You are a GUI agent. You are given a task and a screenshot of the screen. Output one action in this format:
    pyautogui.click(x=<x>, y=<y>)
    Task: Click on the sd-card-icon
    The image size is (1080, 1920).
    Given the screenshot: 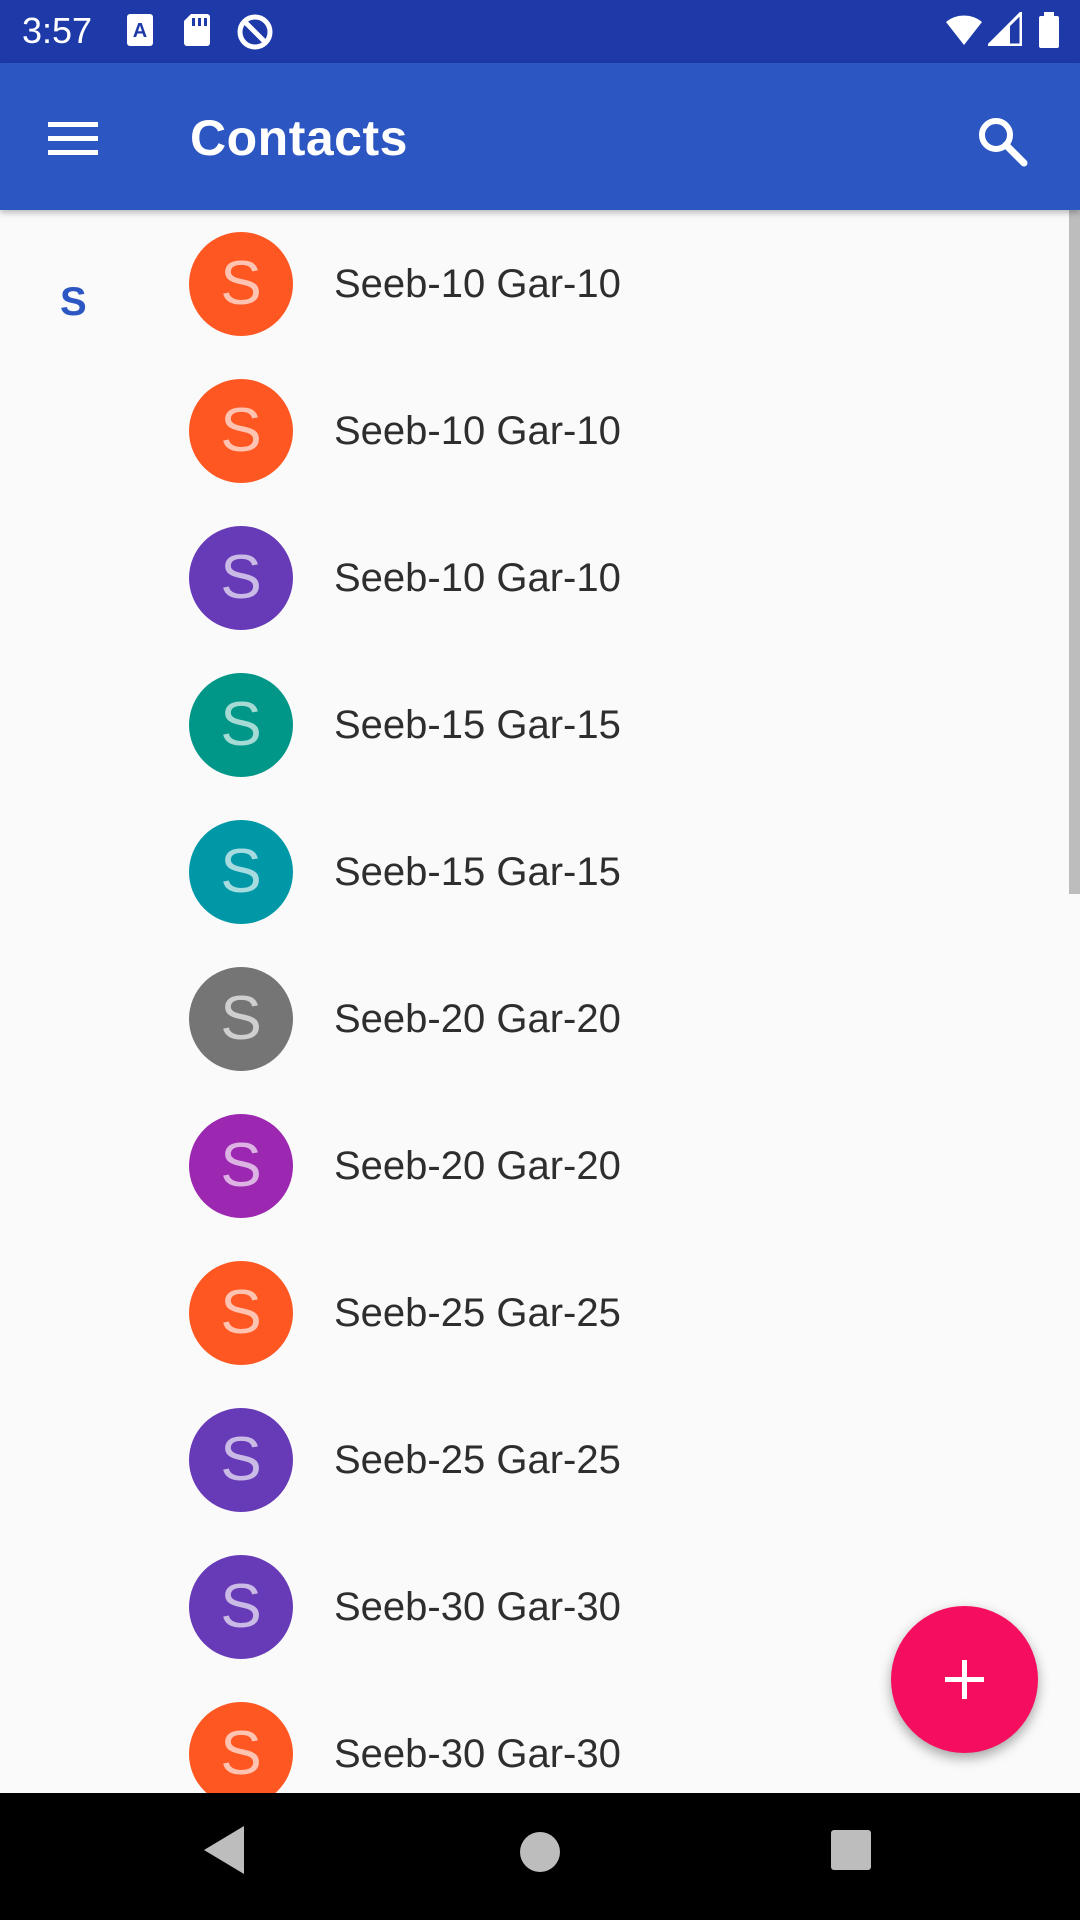 What is the action you would take?
    pyautogui.click(x=197, y=32)
    